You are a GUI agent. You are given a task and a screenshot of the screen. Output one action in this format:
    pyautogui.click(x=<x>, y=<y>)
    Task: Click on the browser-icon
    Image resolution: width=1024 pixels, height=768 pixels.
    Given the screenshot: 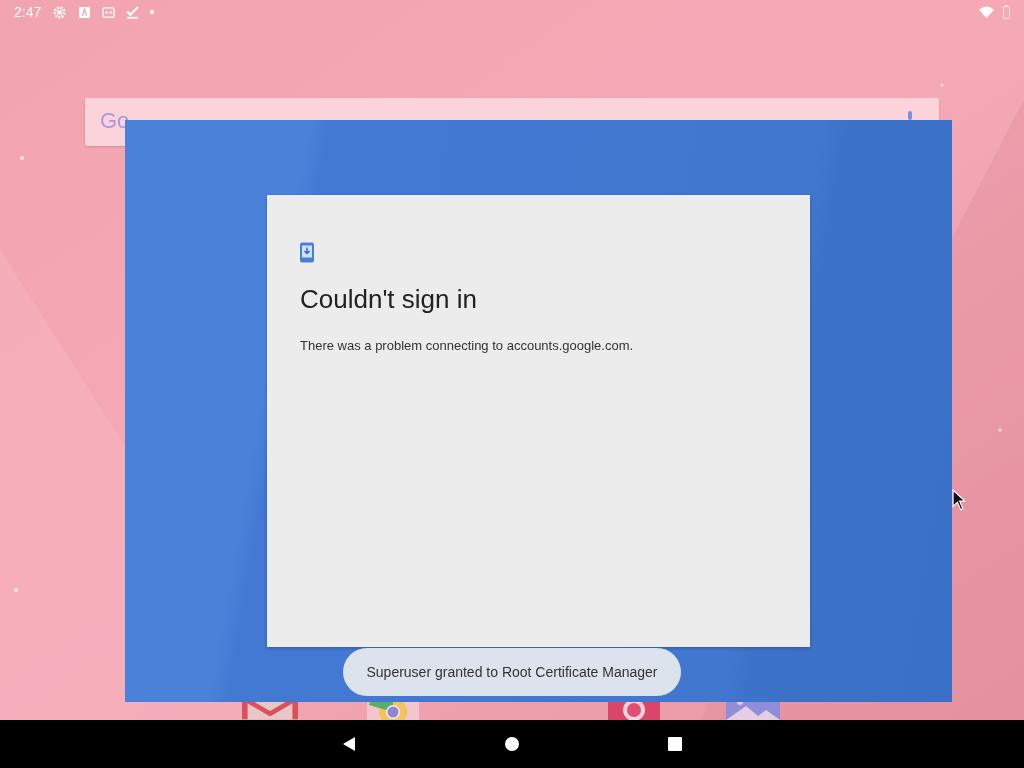 What is the action you would take?
    pyautogui.click(x=393, y=710)
    